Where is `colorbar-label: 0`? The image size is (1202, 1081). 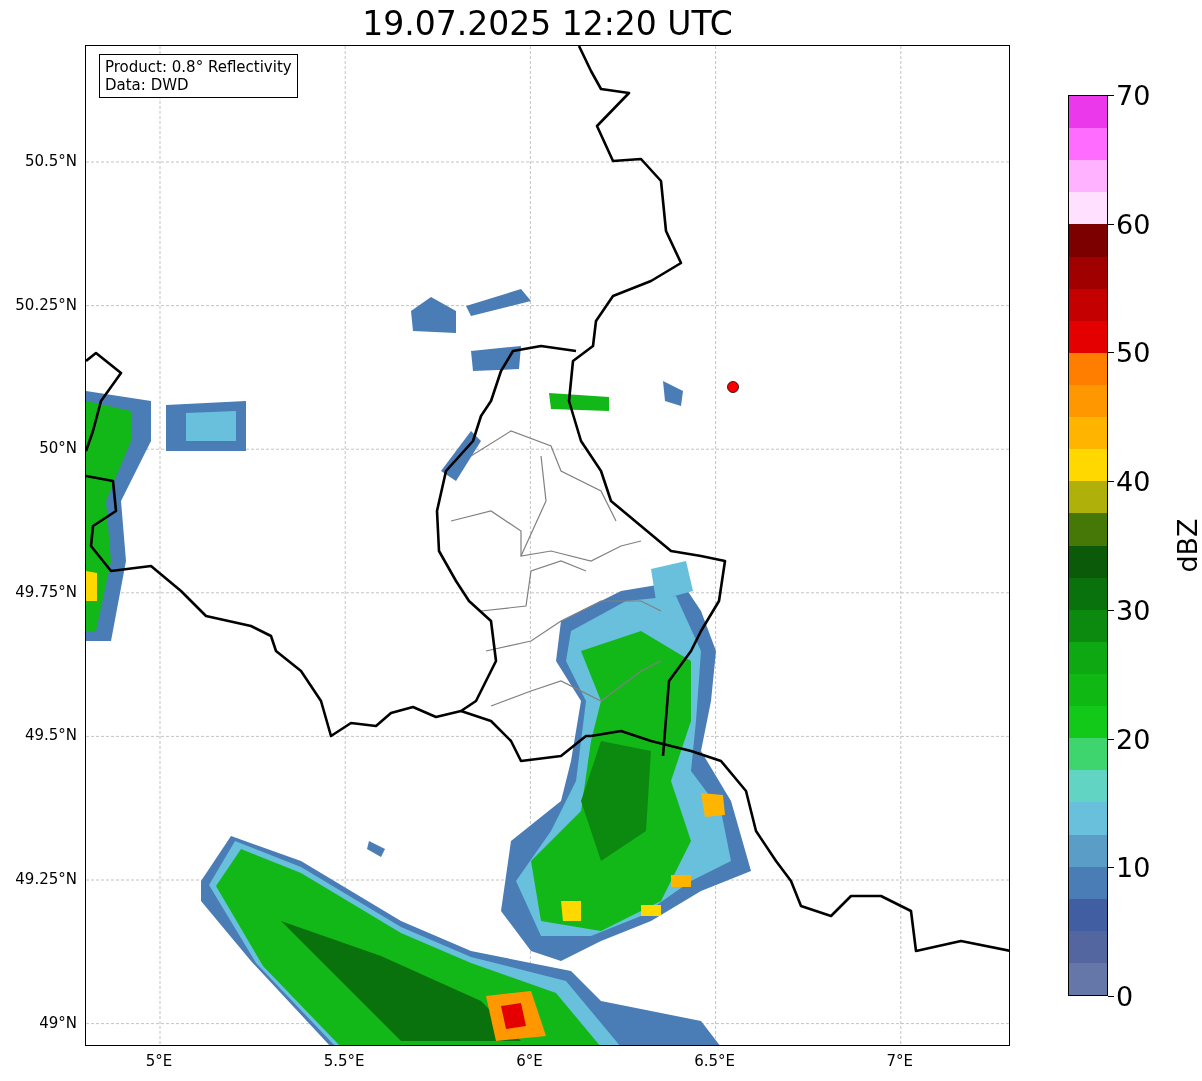
colorbar-label: 0 is located at coordinates (1125, 996).